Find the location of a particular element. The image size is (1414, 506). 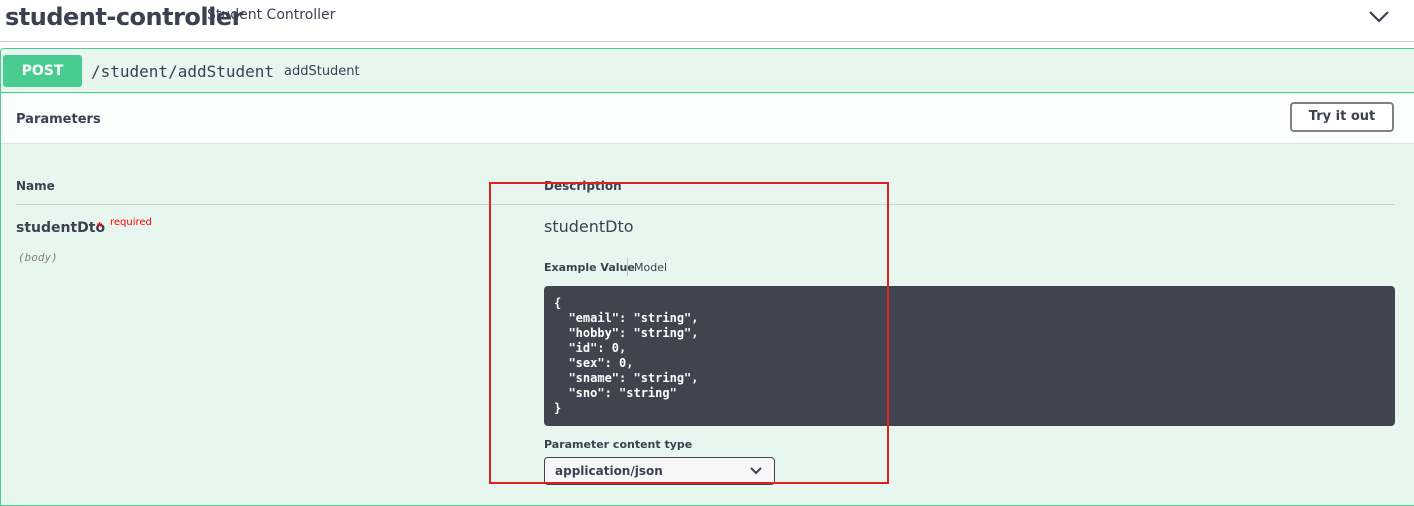

try-it-out-button: Try it out is located at coordinates (1342, 117).